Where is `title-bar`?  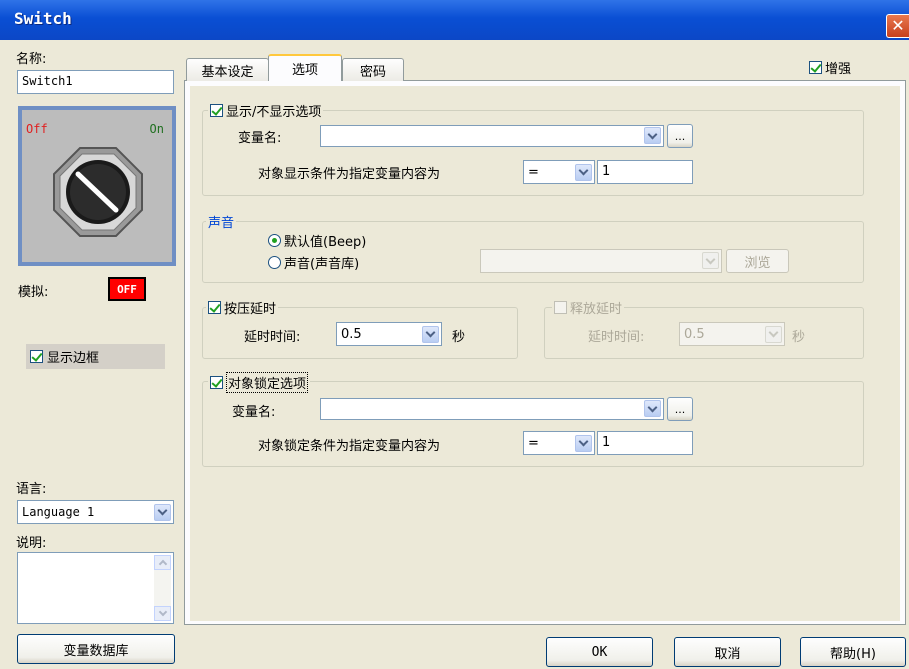
title-bar is located at coordinates (454, 20).